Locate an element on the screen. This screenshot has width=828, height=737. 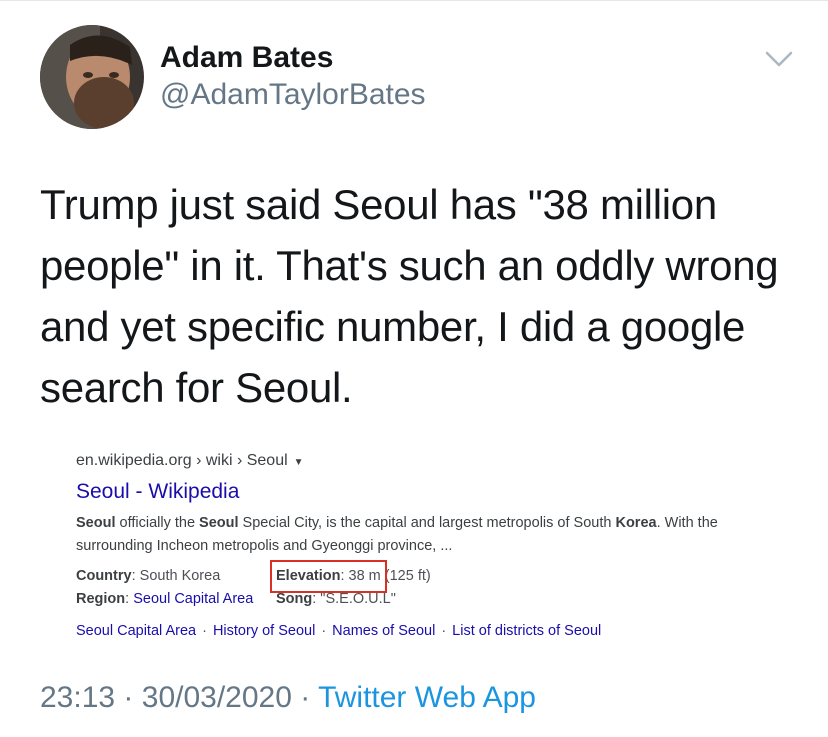
avatar is located at coordinates (92, 77).